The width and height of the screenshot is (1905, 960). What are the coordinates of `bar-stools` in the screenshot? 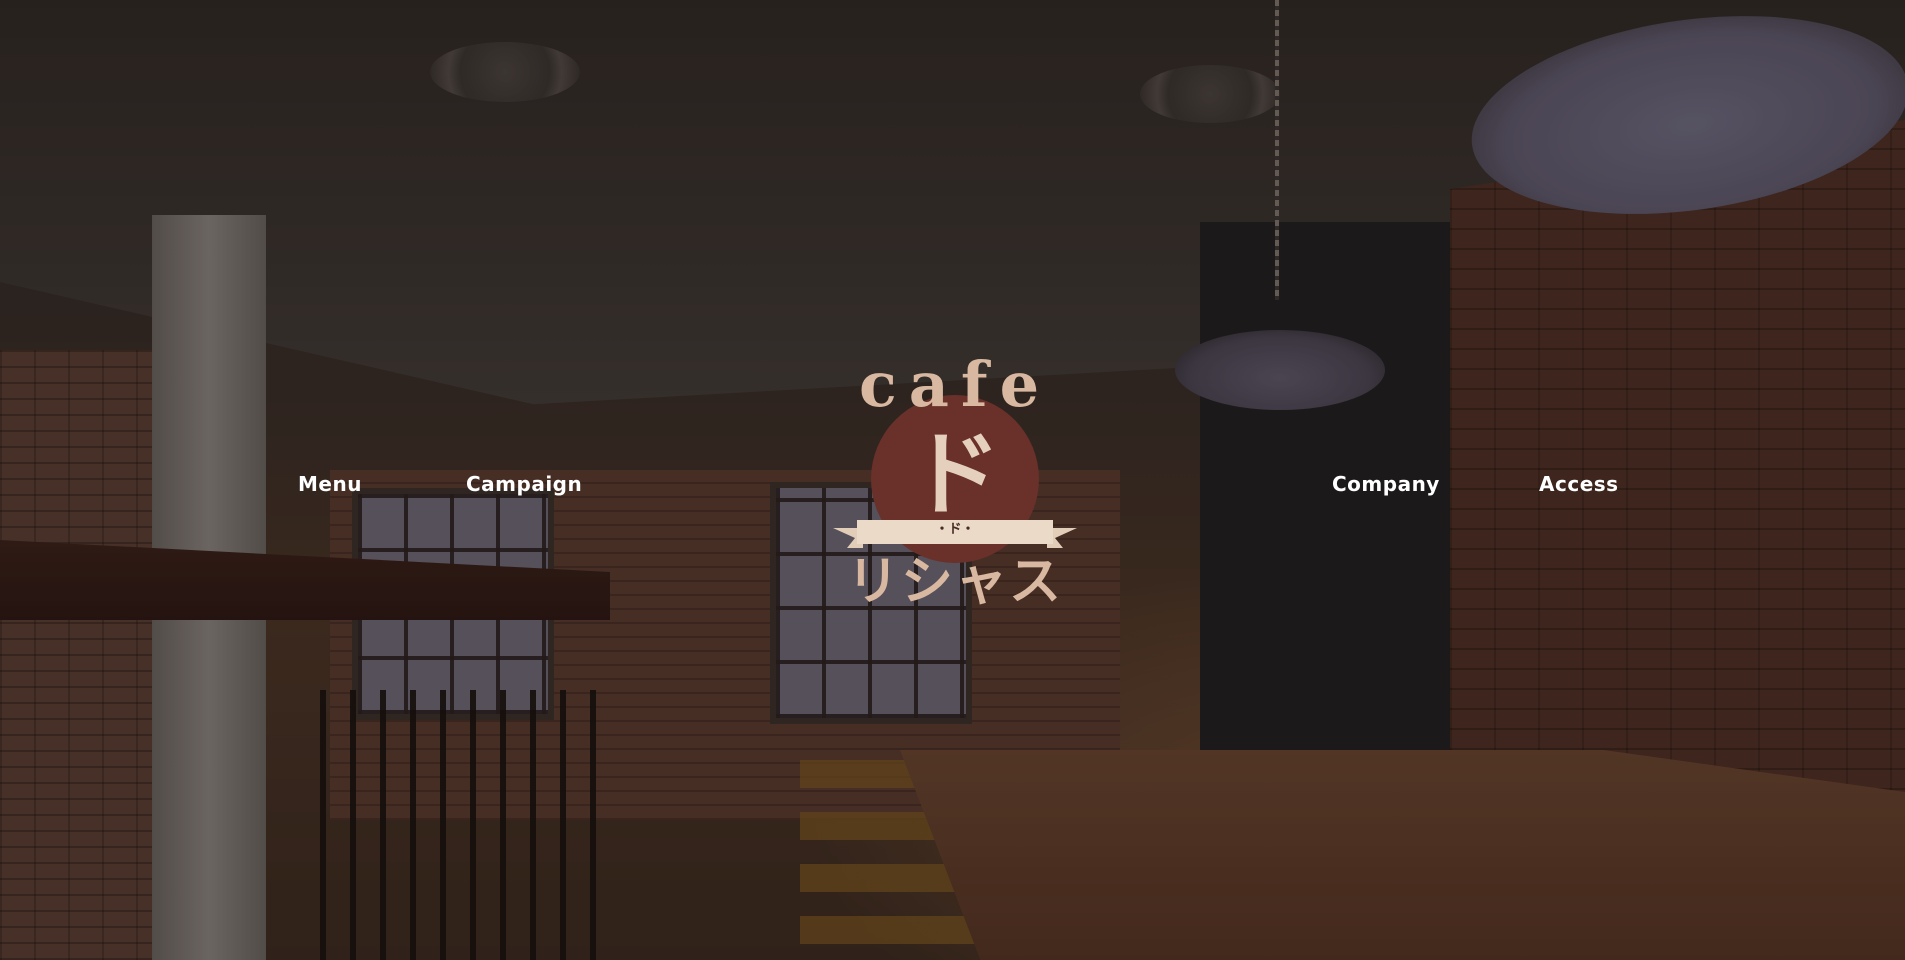 It's located at (470, 825).